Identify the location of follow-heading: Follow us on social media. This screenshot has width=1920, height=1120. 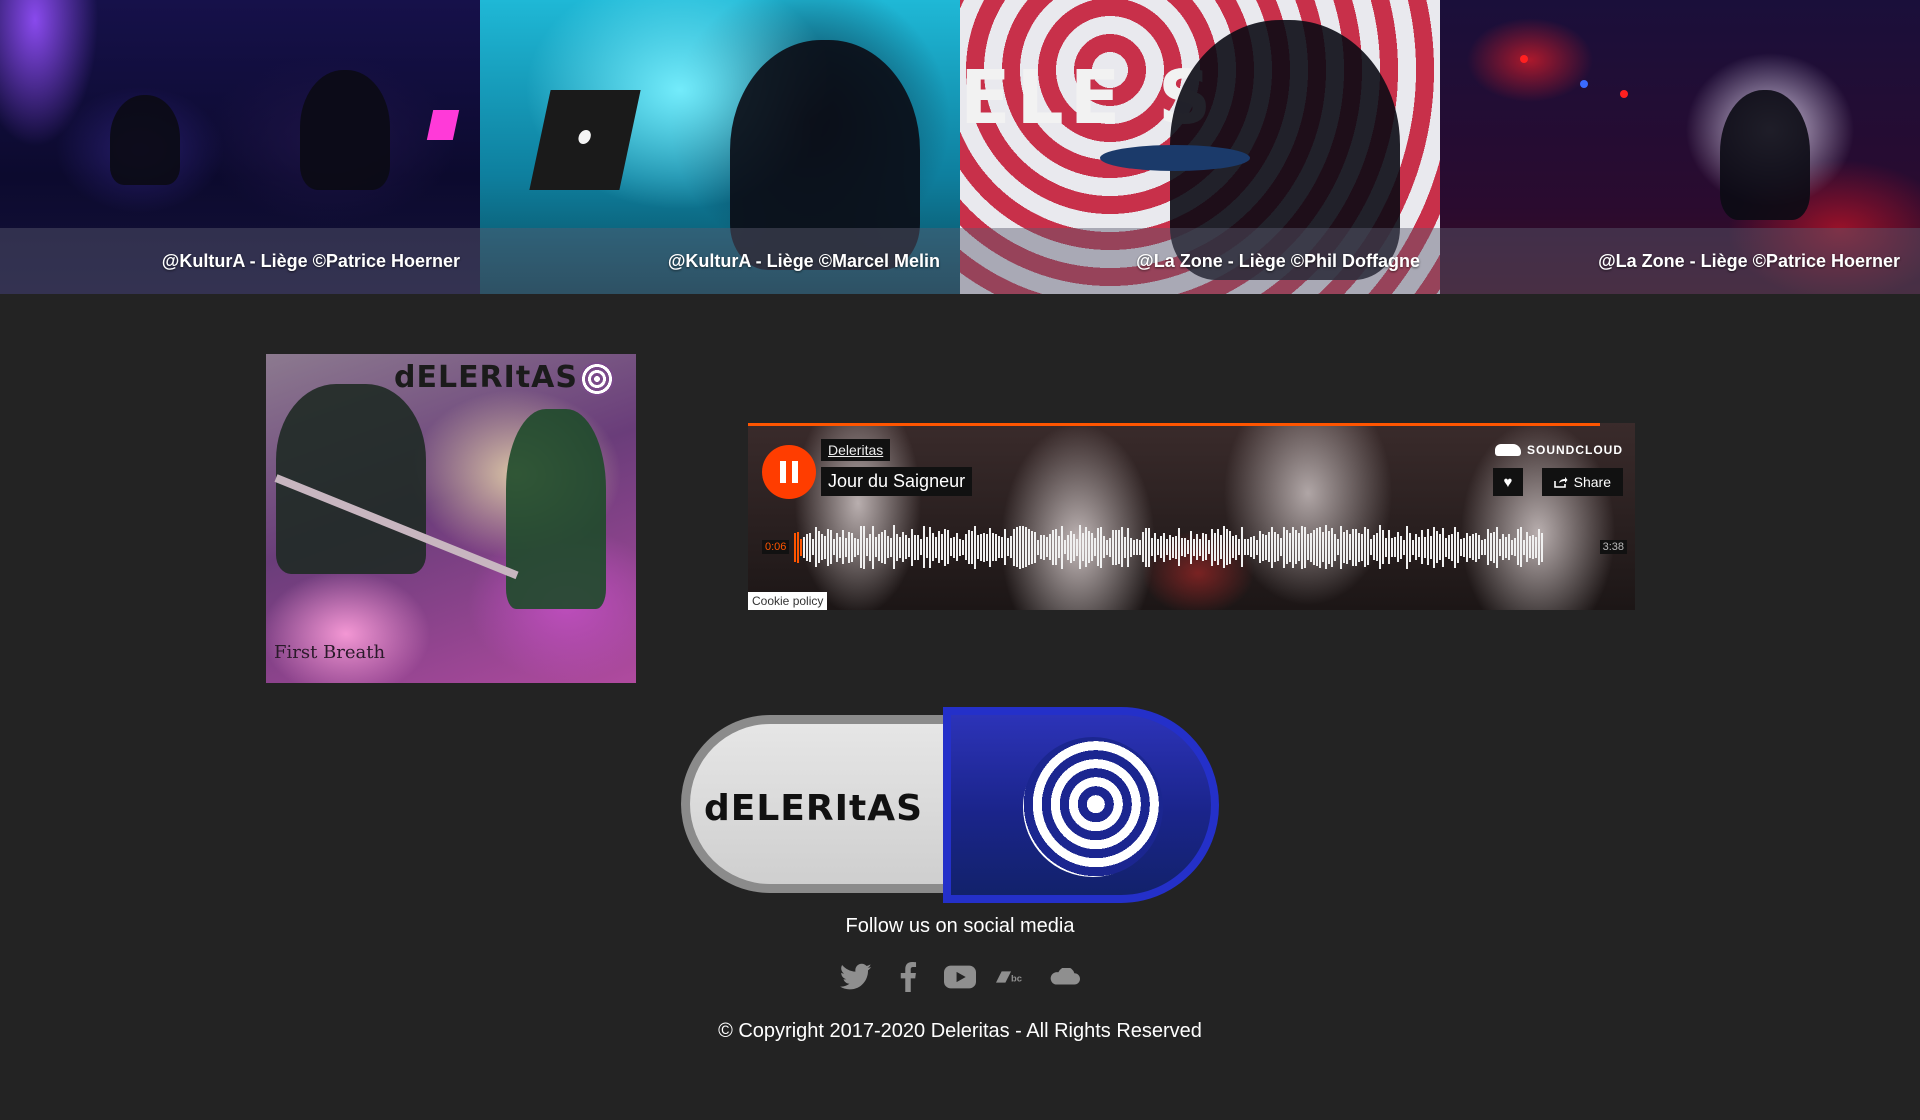
(960, 926).